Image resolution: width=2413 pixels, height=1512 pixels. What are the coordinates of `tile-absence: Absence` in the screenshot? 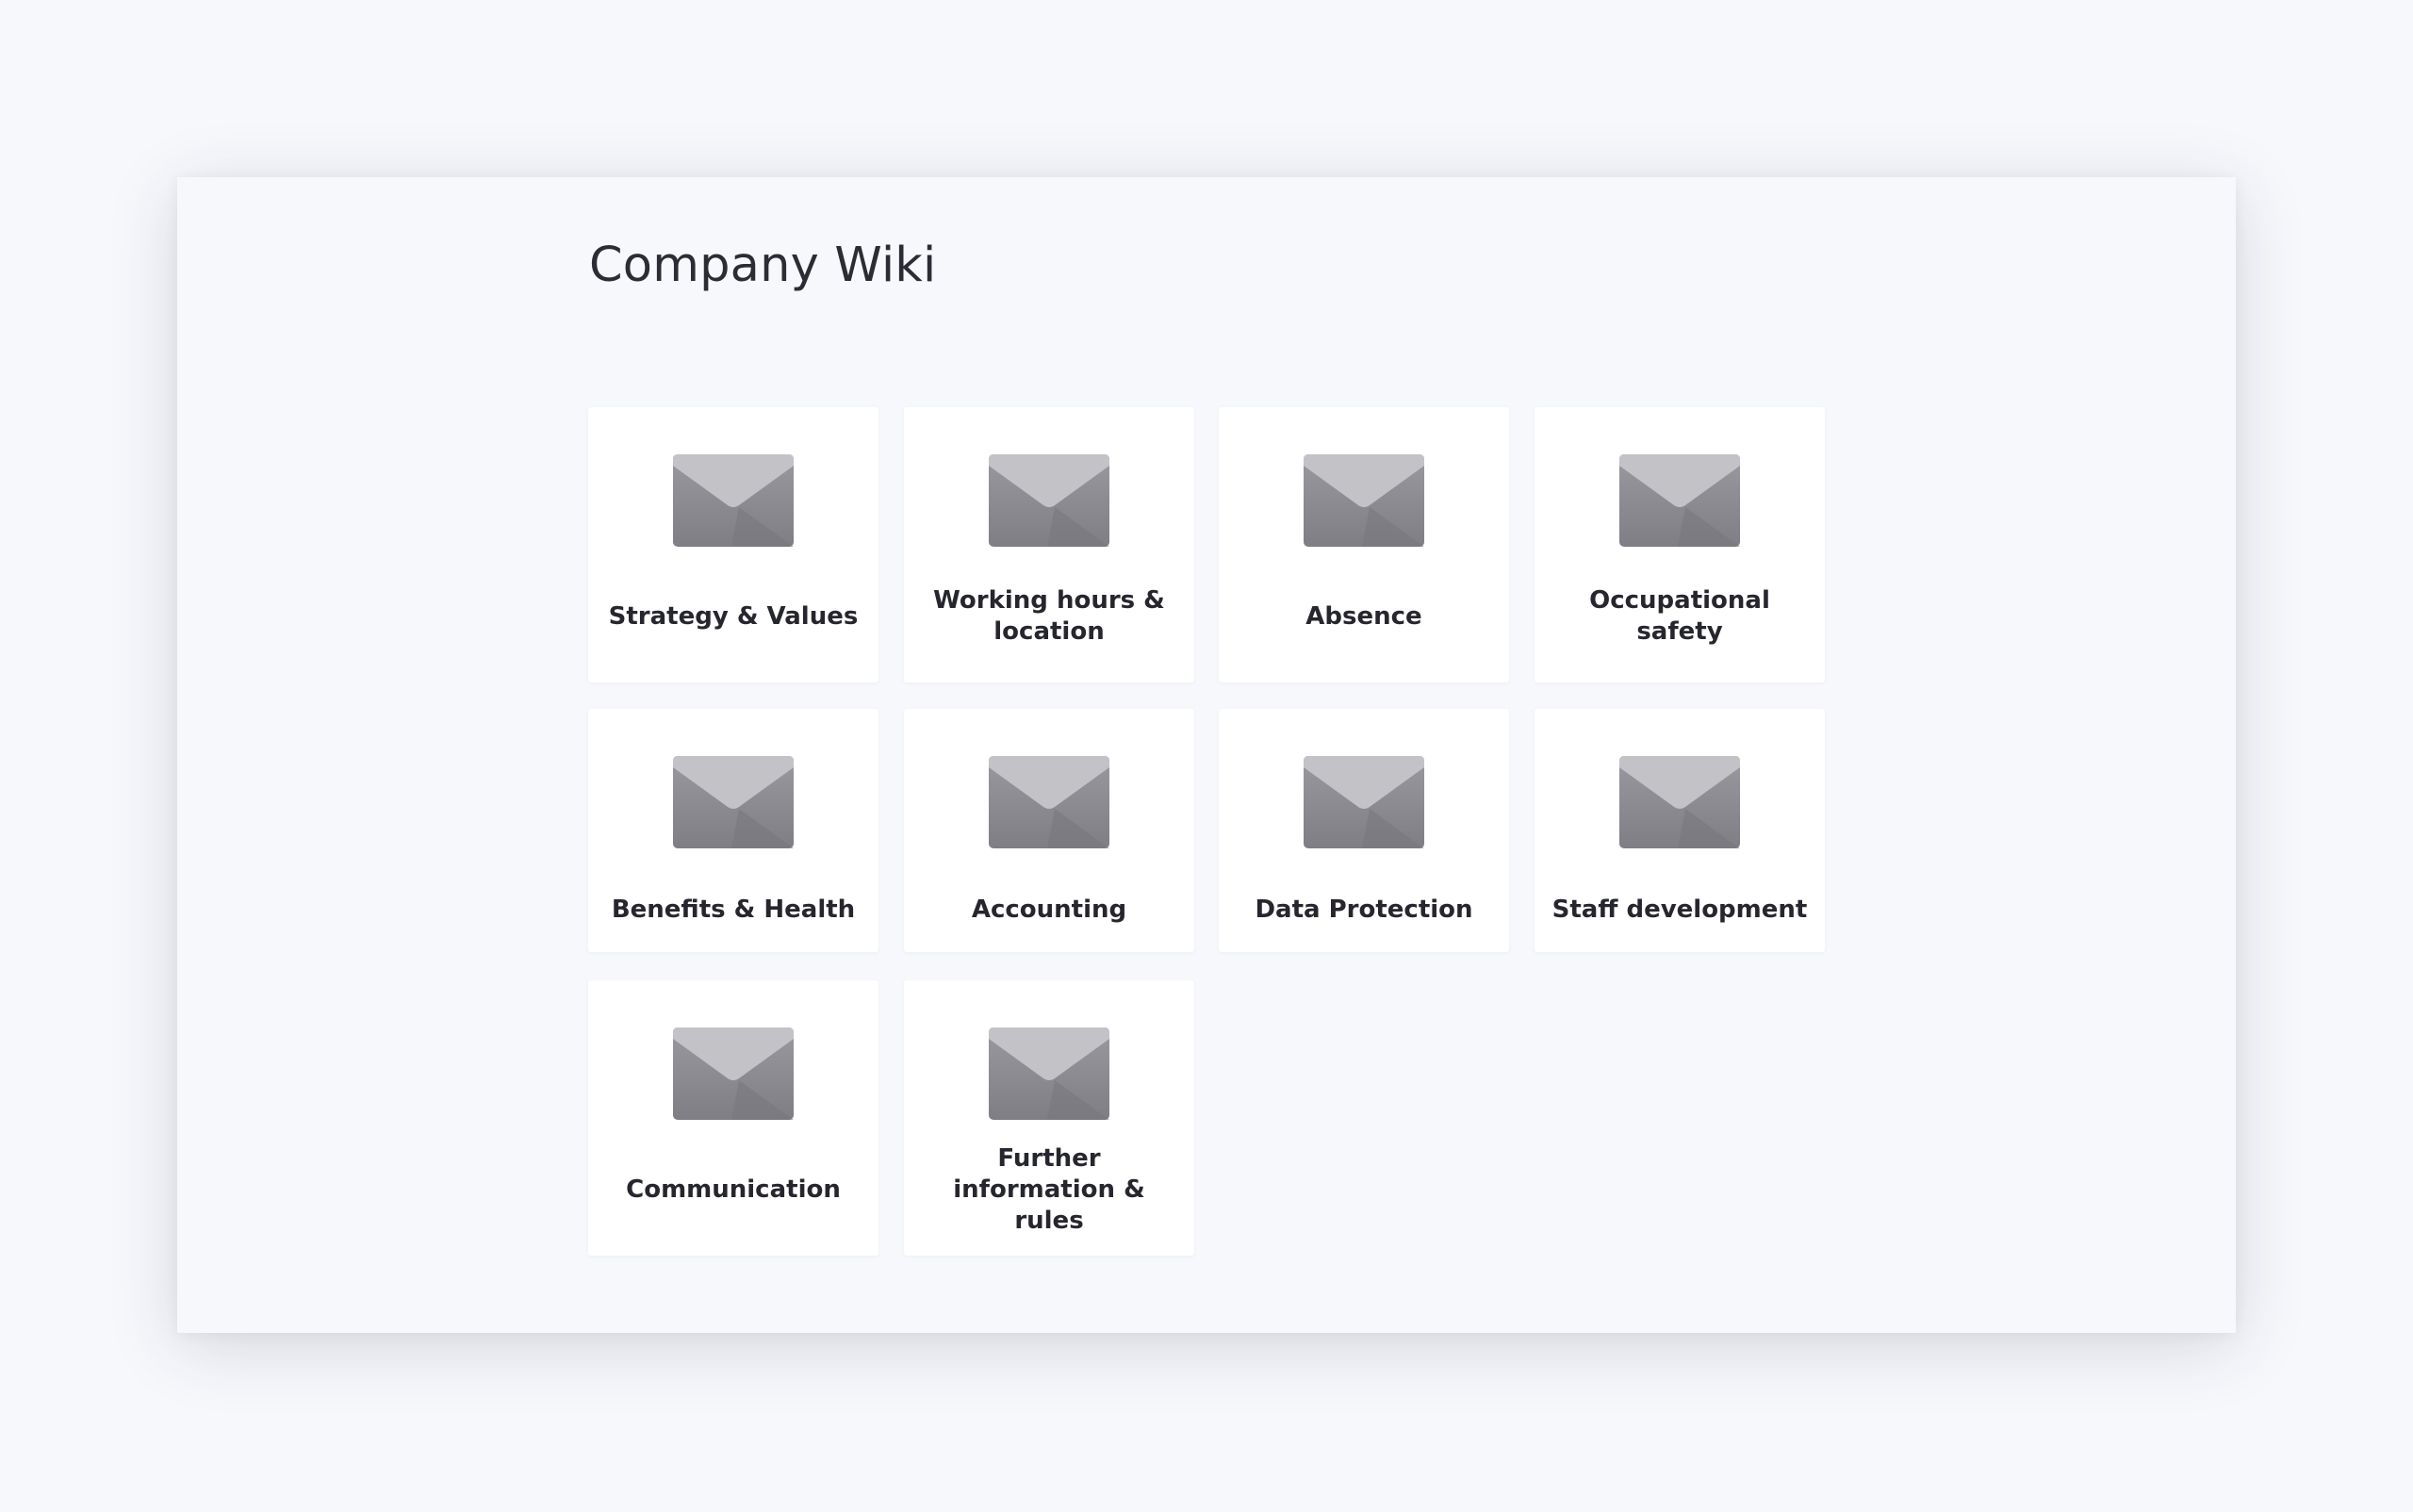 It's located at (1364, 544).